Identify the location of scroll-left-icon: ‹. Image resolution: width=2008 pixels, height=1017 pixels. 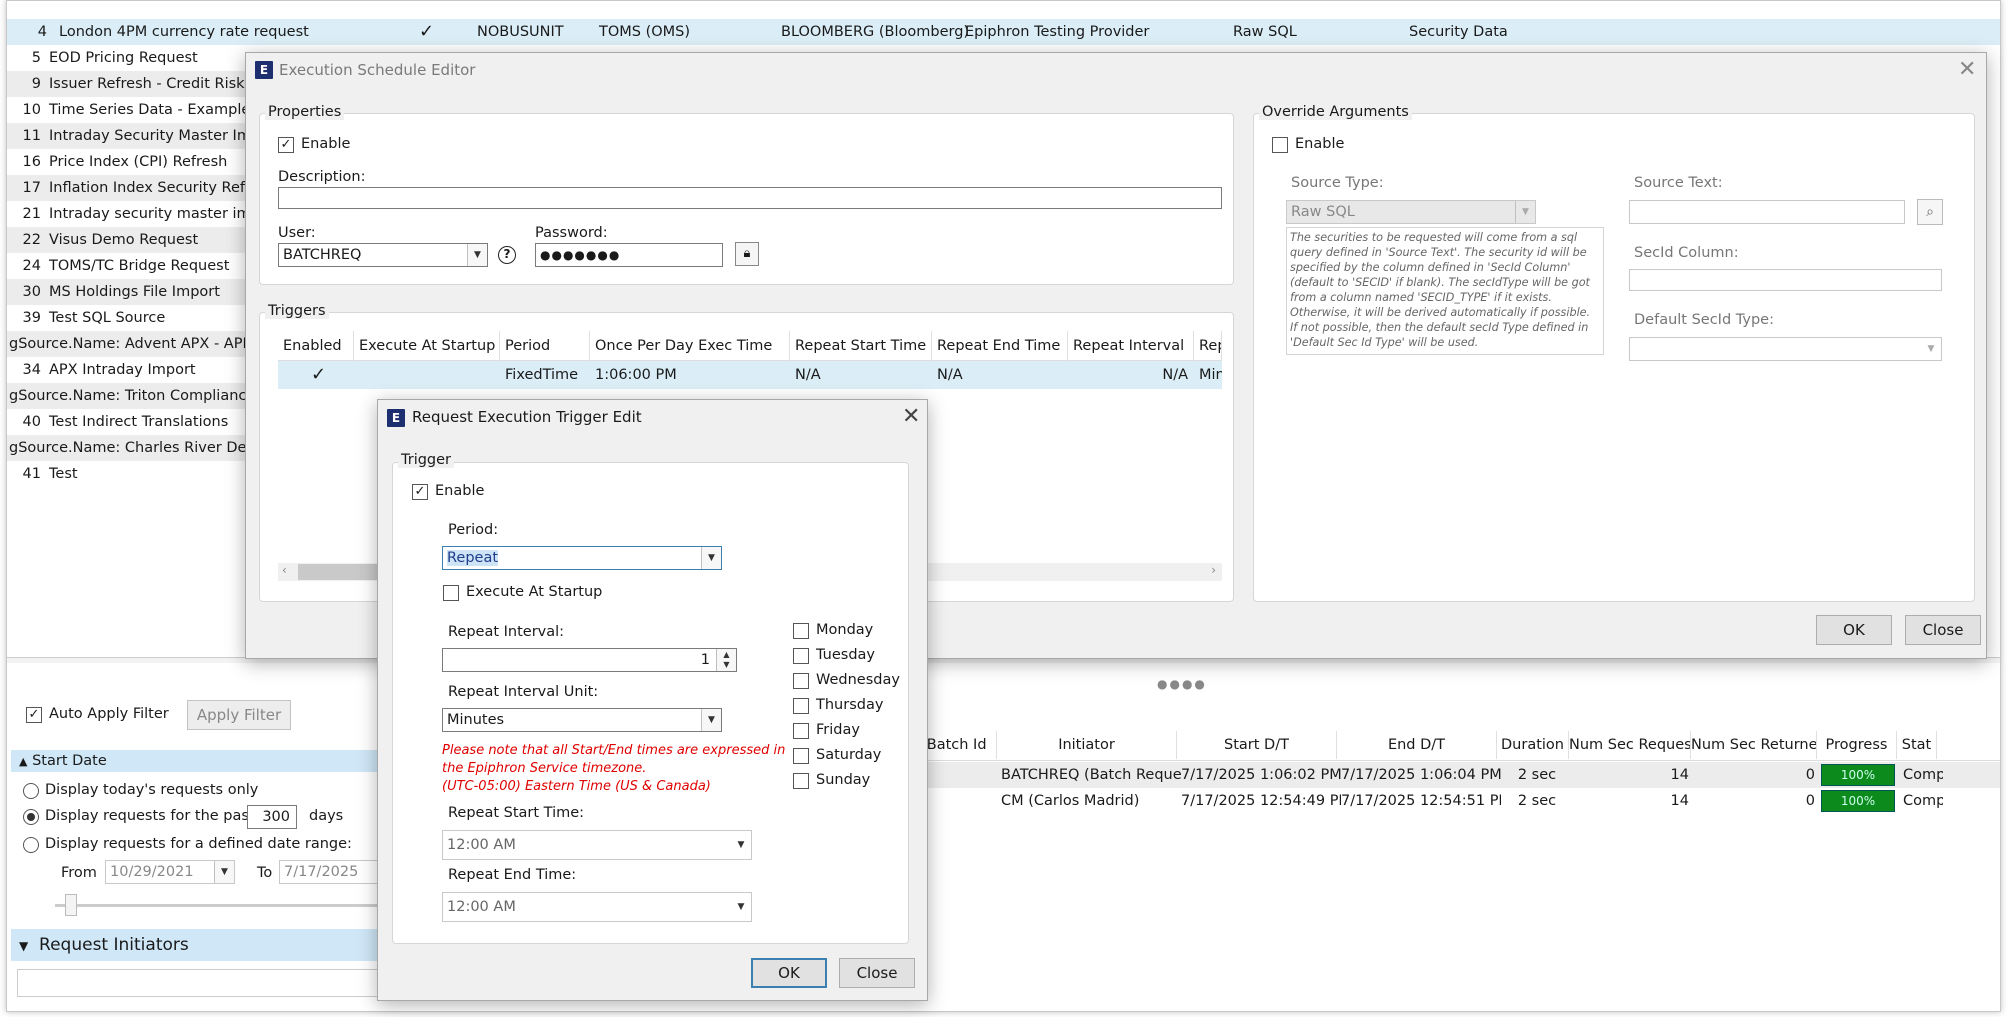
(284, 570).